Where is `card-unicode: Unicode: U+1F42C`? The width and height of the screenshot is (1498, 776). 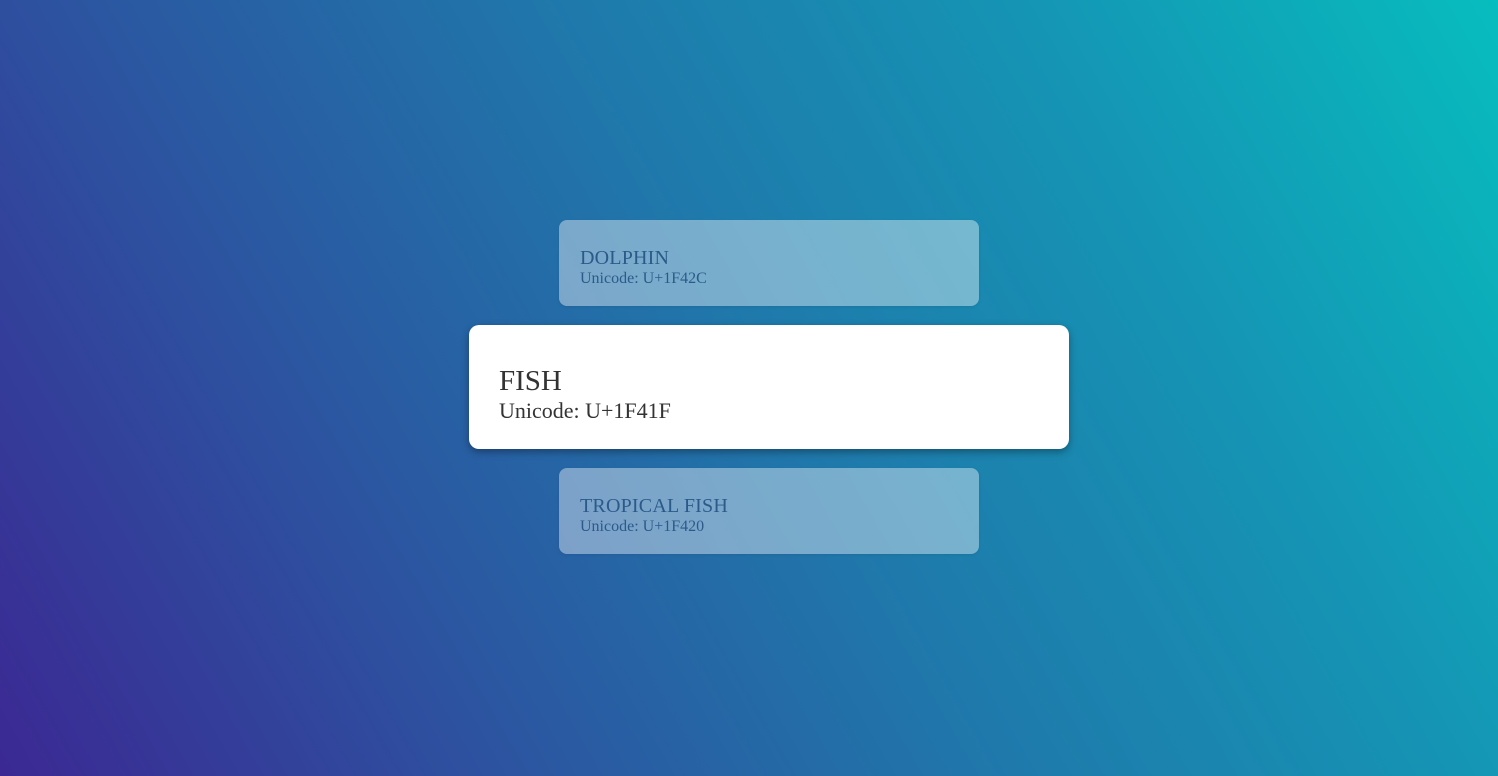
card-unicode: Unicode: U+1F42C is located at coordinates (643, 278).